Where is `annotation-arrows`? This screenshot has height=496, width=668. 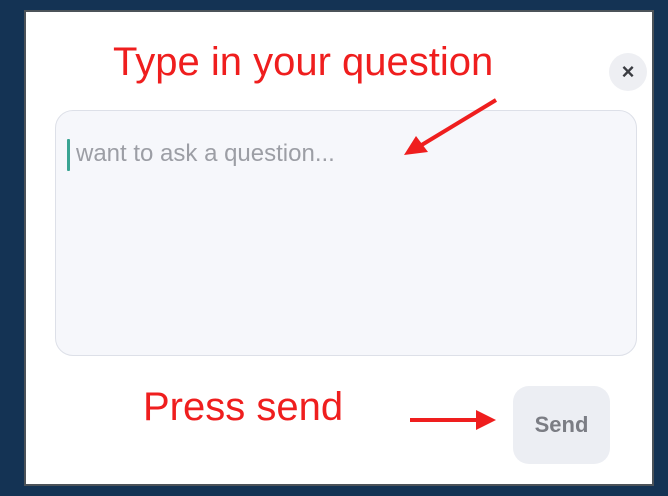 annotation-arrows is located at coordinates (451, 264).